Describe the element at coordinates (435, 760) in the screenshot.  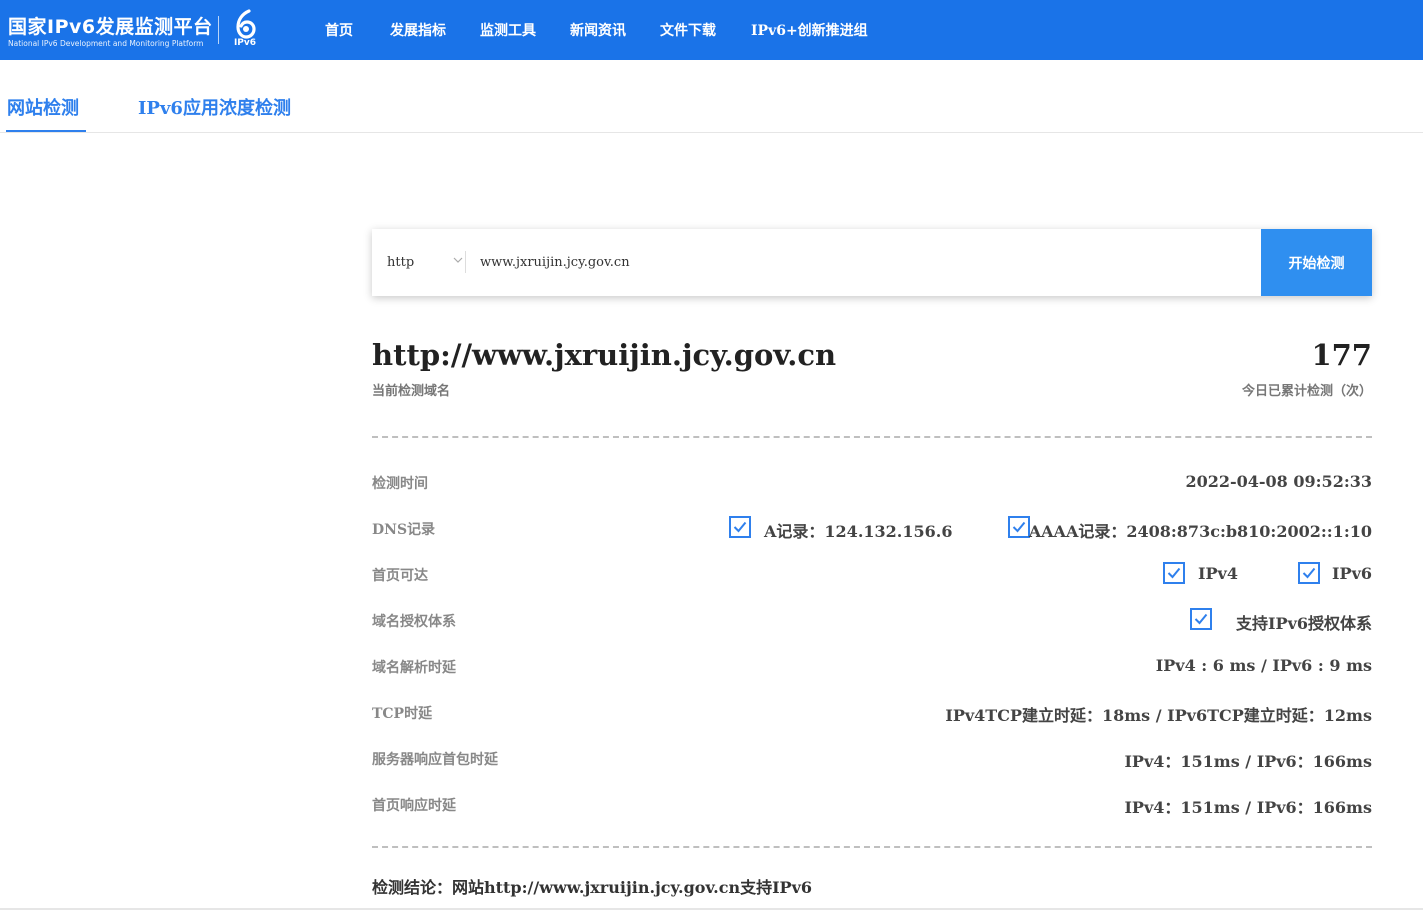
I see `row-label: 服务器响应首包时延` at that location.